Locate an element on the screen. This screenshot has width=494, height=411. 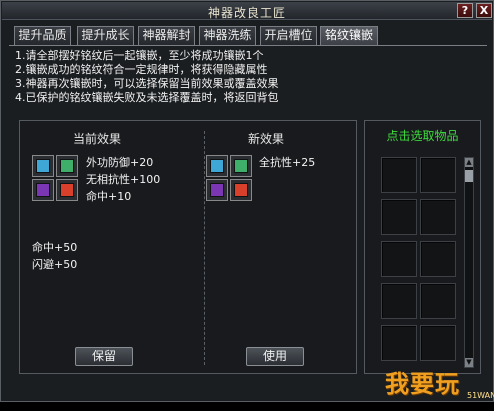
instruction-line: 1.请全部摆好铭纹后一起镶嵌，至少将成功镶嵌1个 is located at coordinates (139, 55).